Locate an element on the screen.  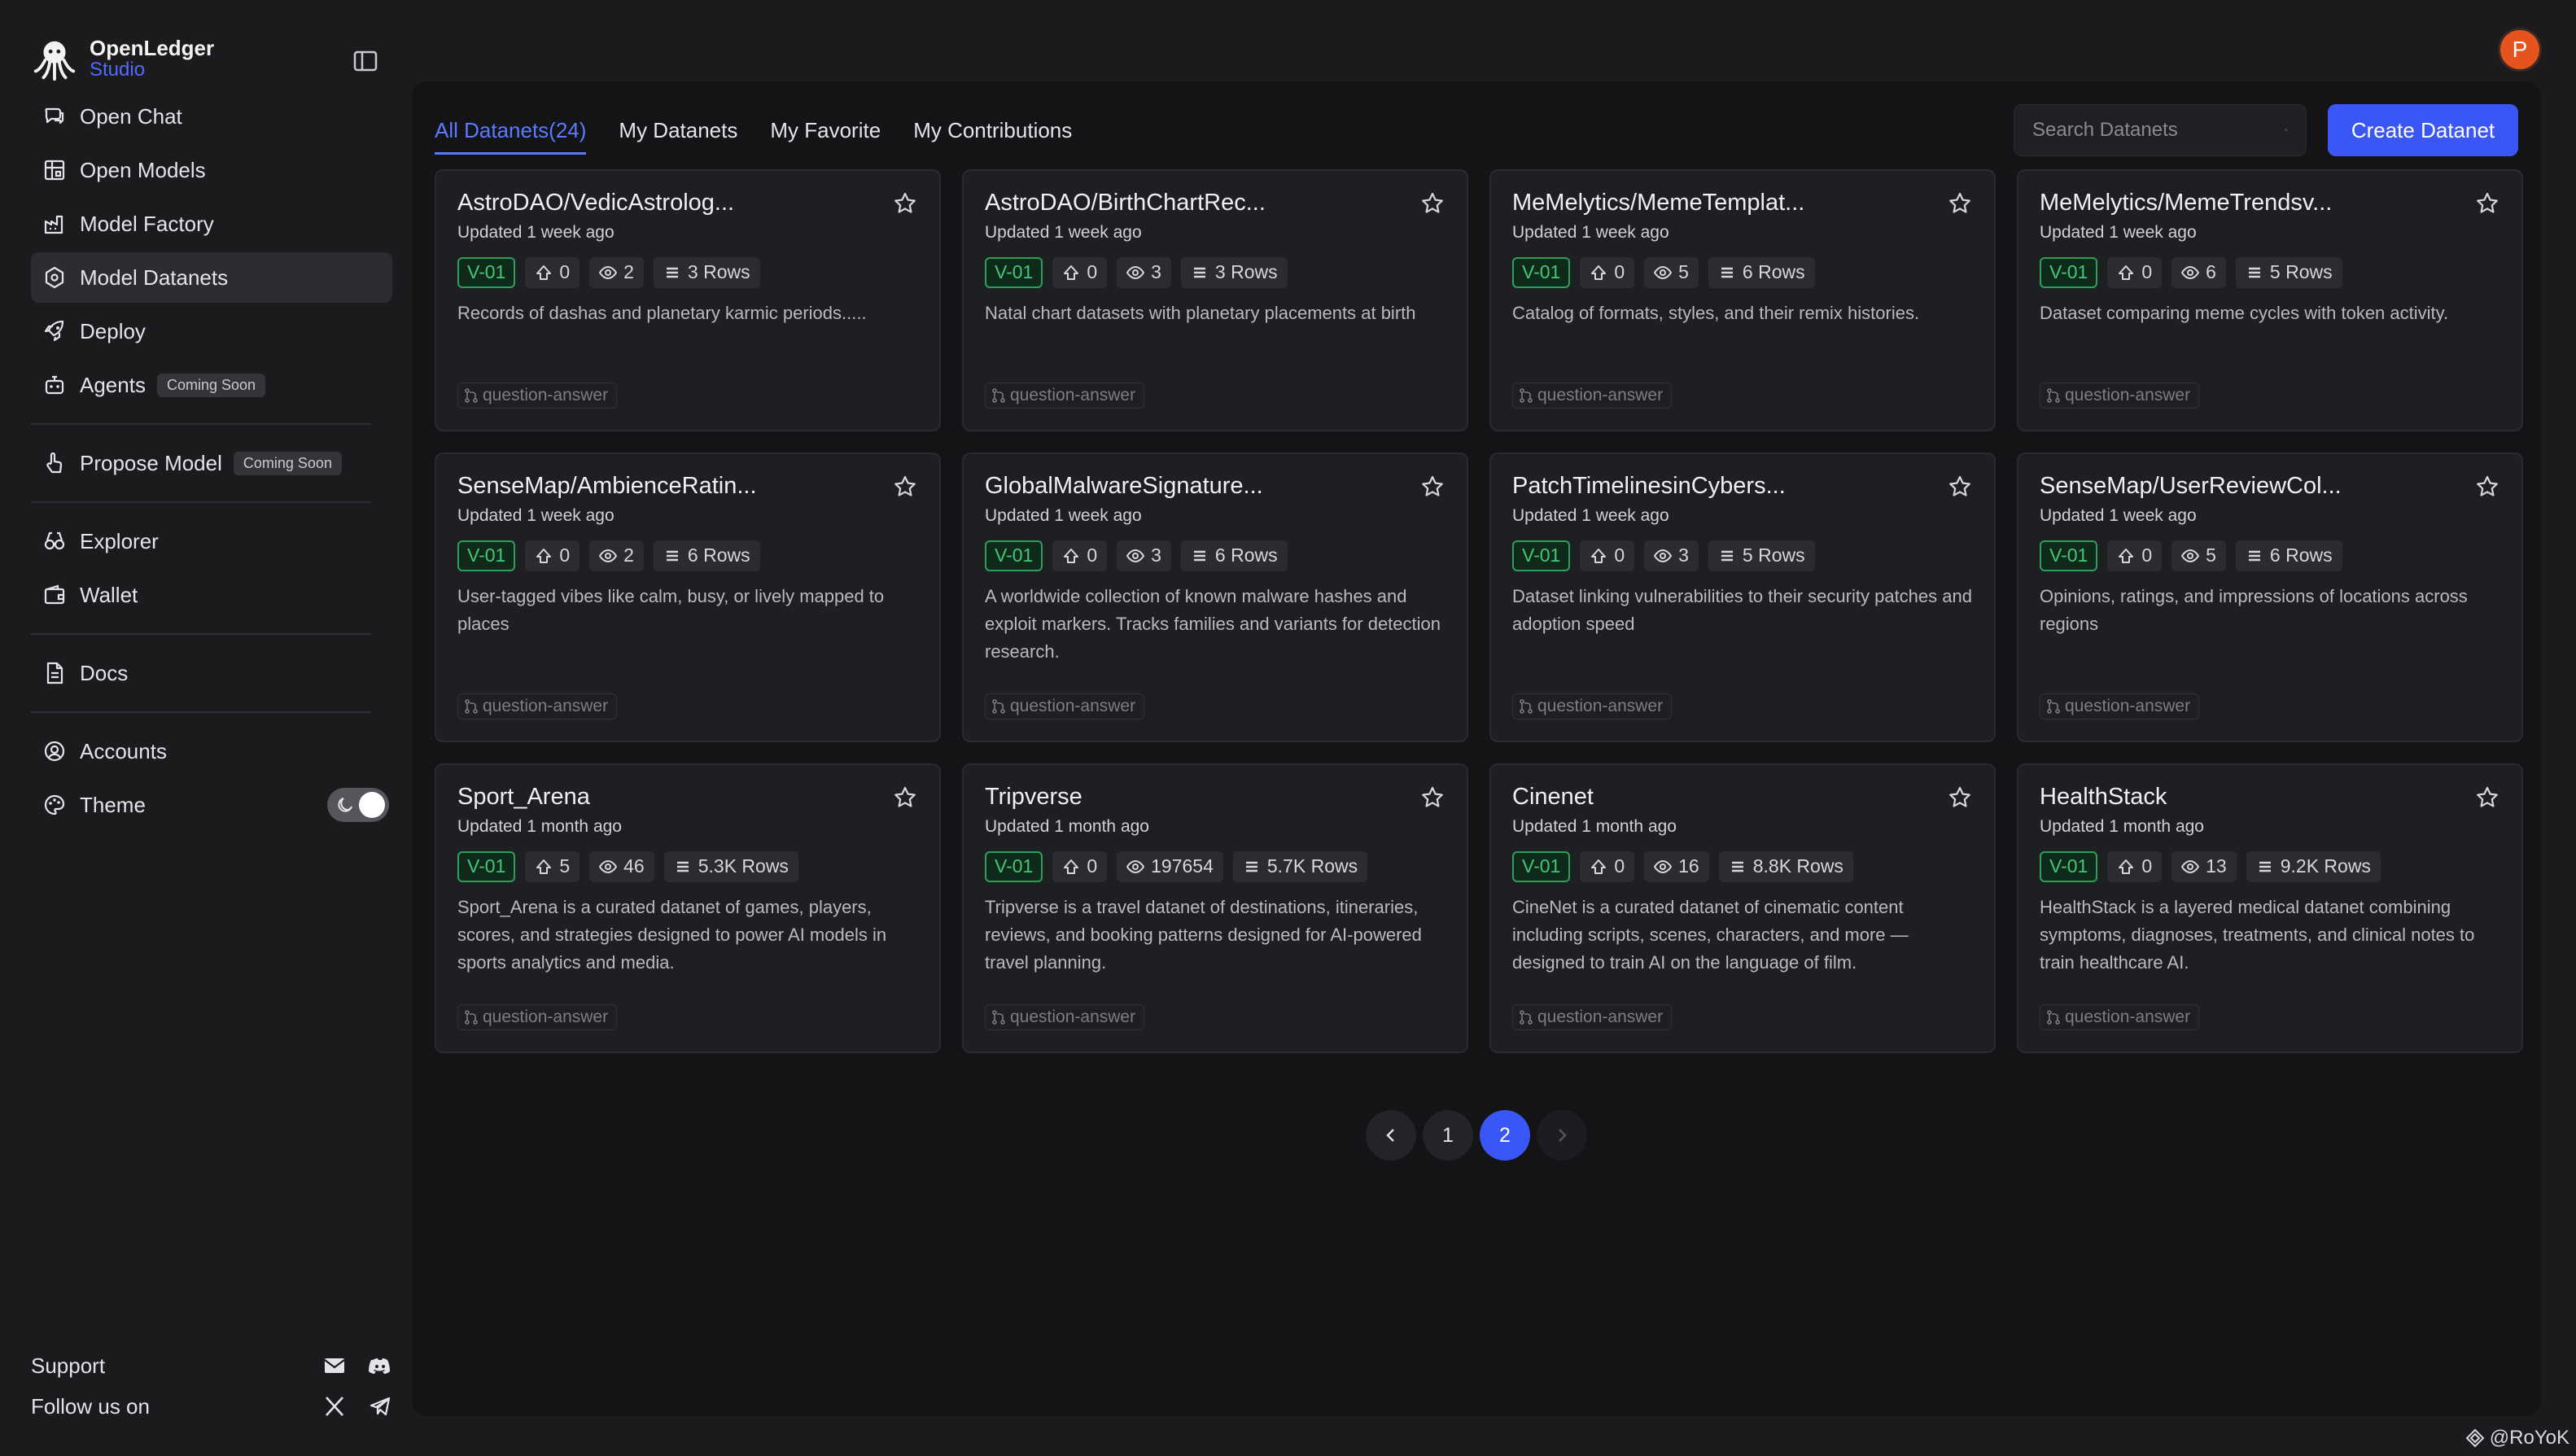
views-stat: 13 is located at coordinates (2204, 866).